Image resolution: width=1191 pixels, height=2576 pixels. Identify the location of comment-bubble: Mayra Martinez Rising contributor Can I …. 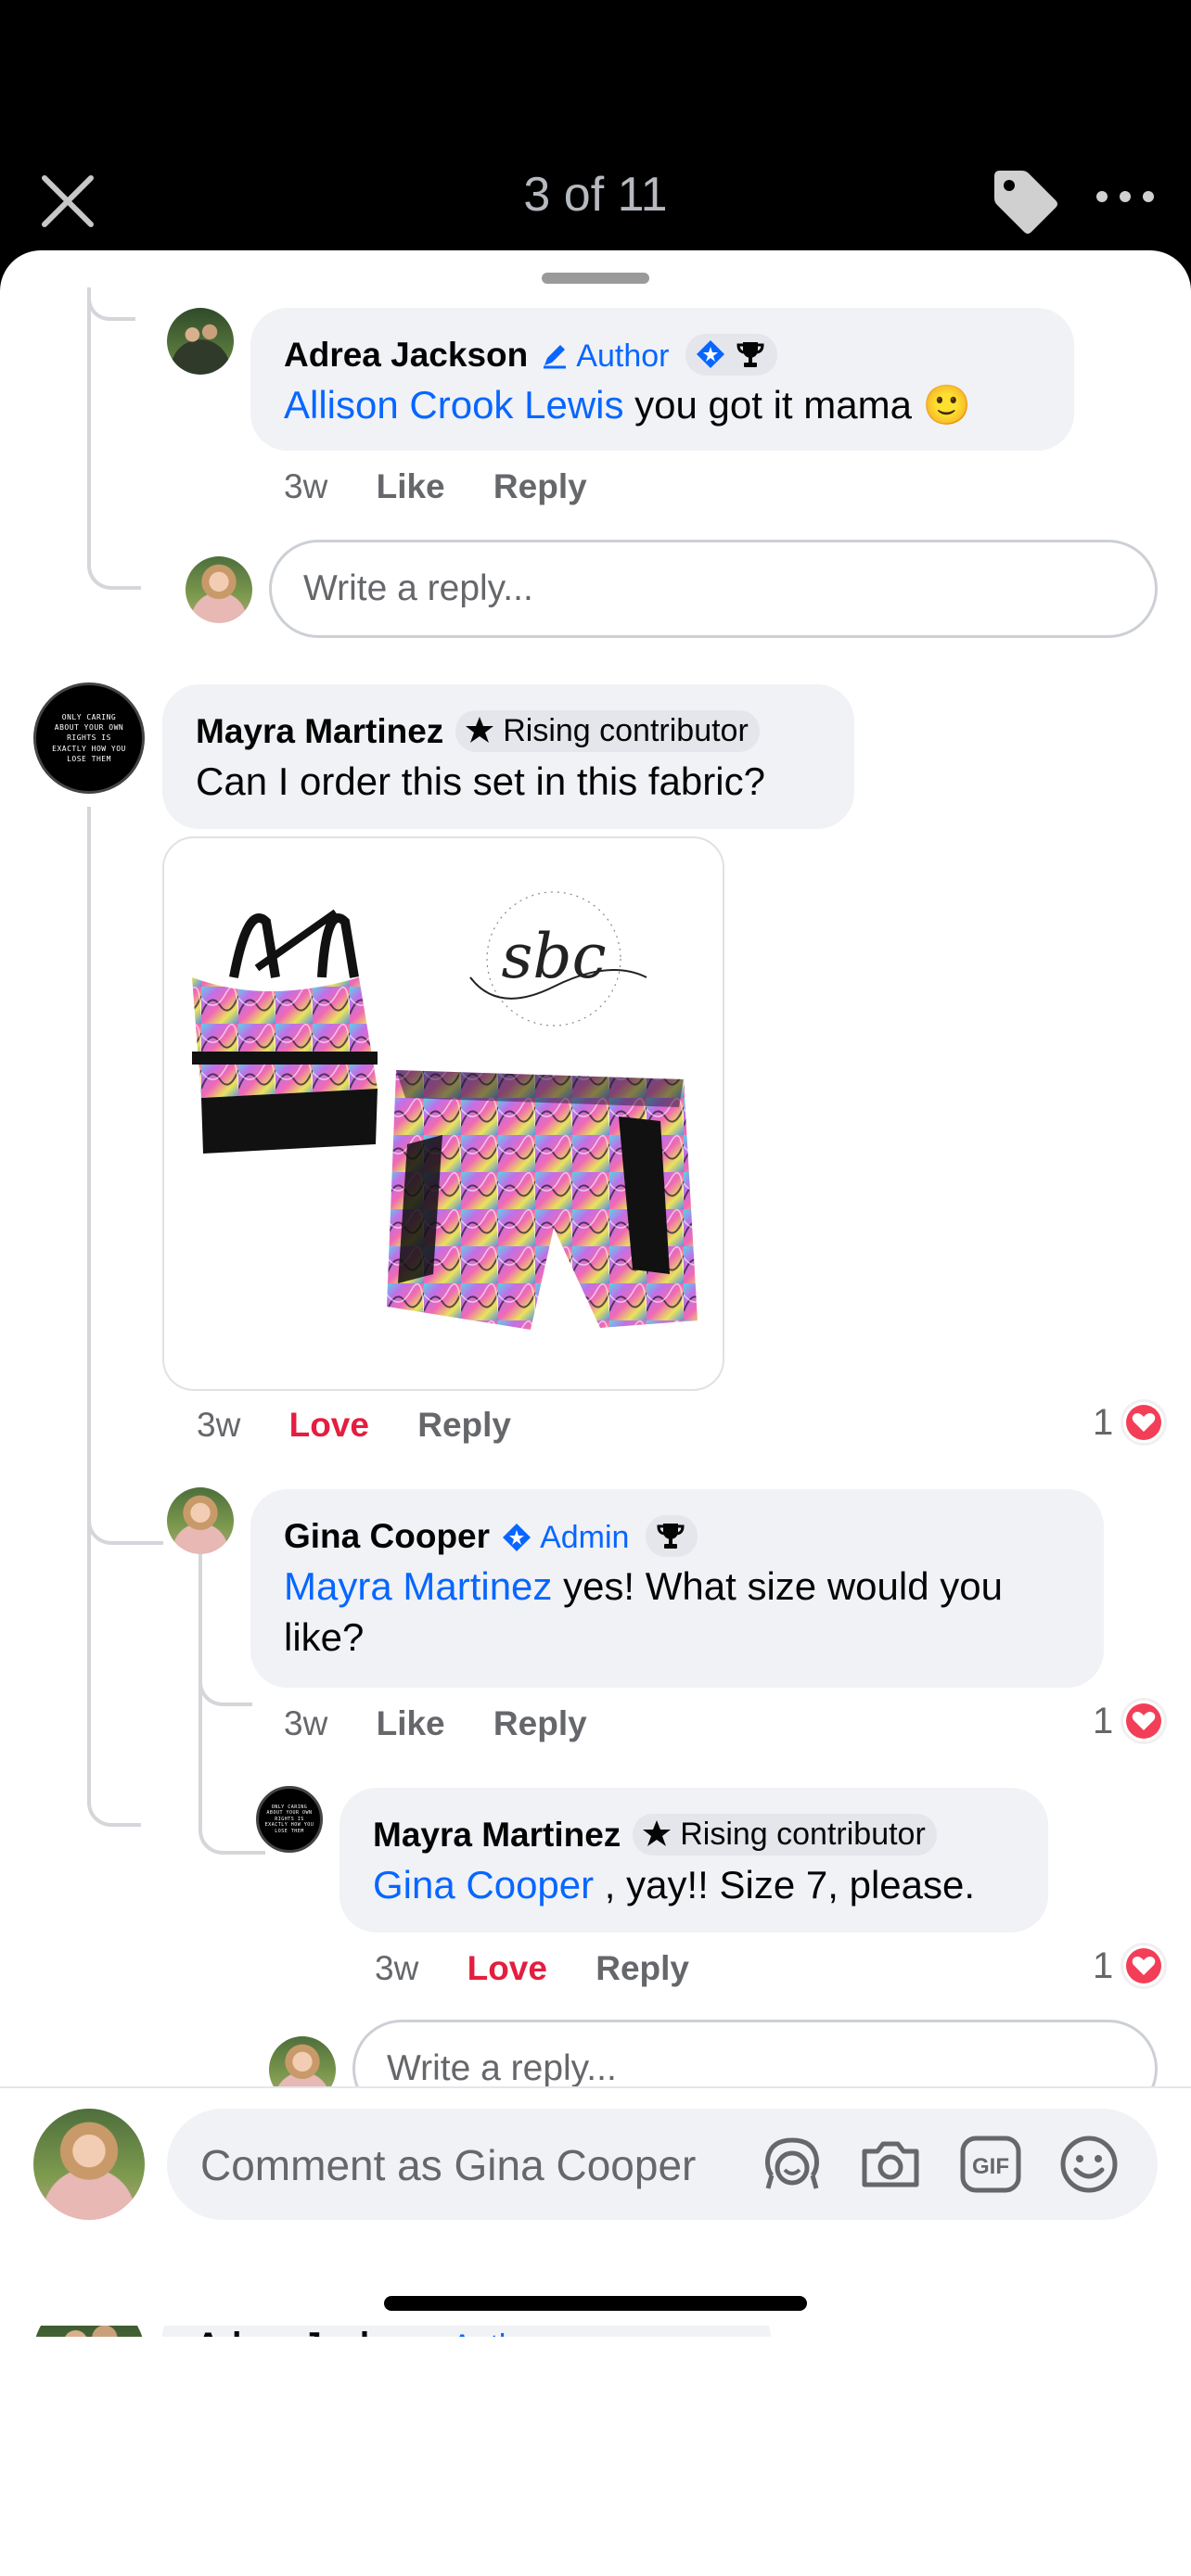
(508, 756).